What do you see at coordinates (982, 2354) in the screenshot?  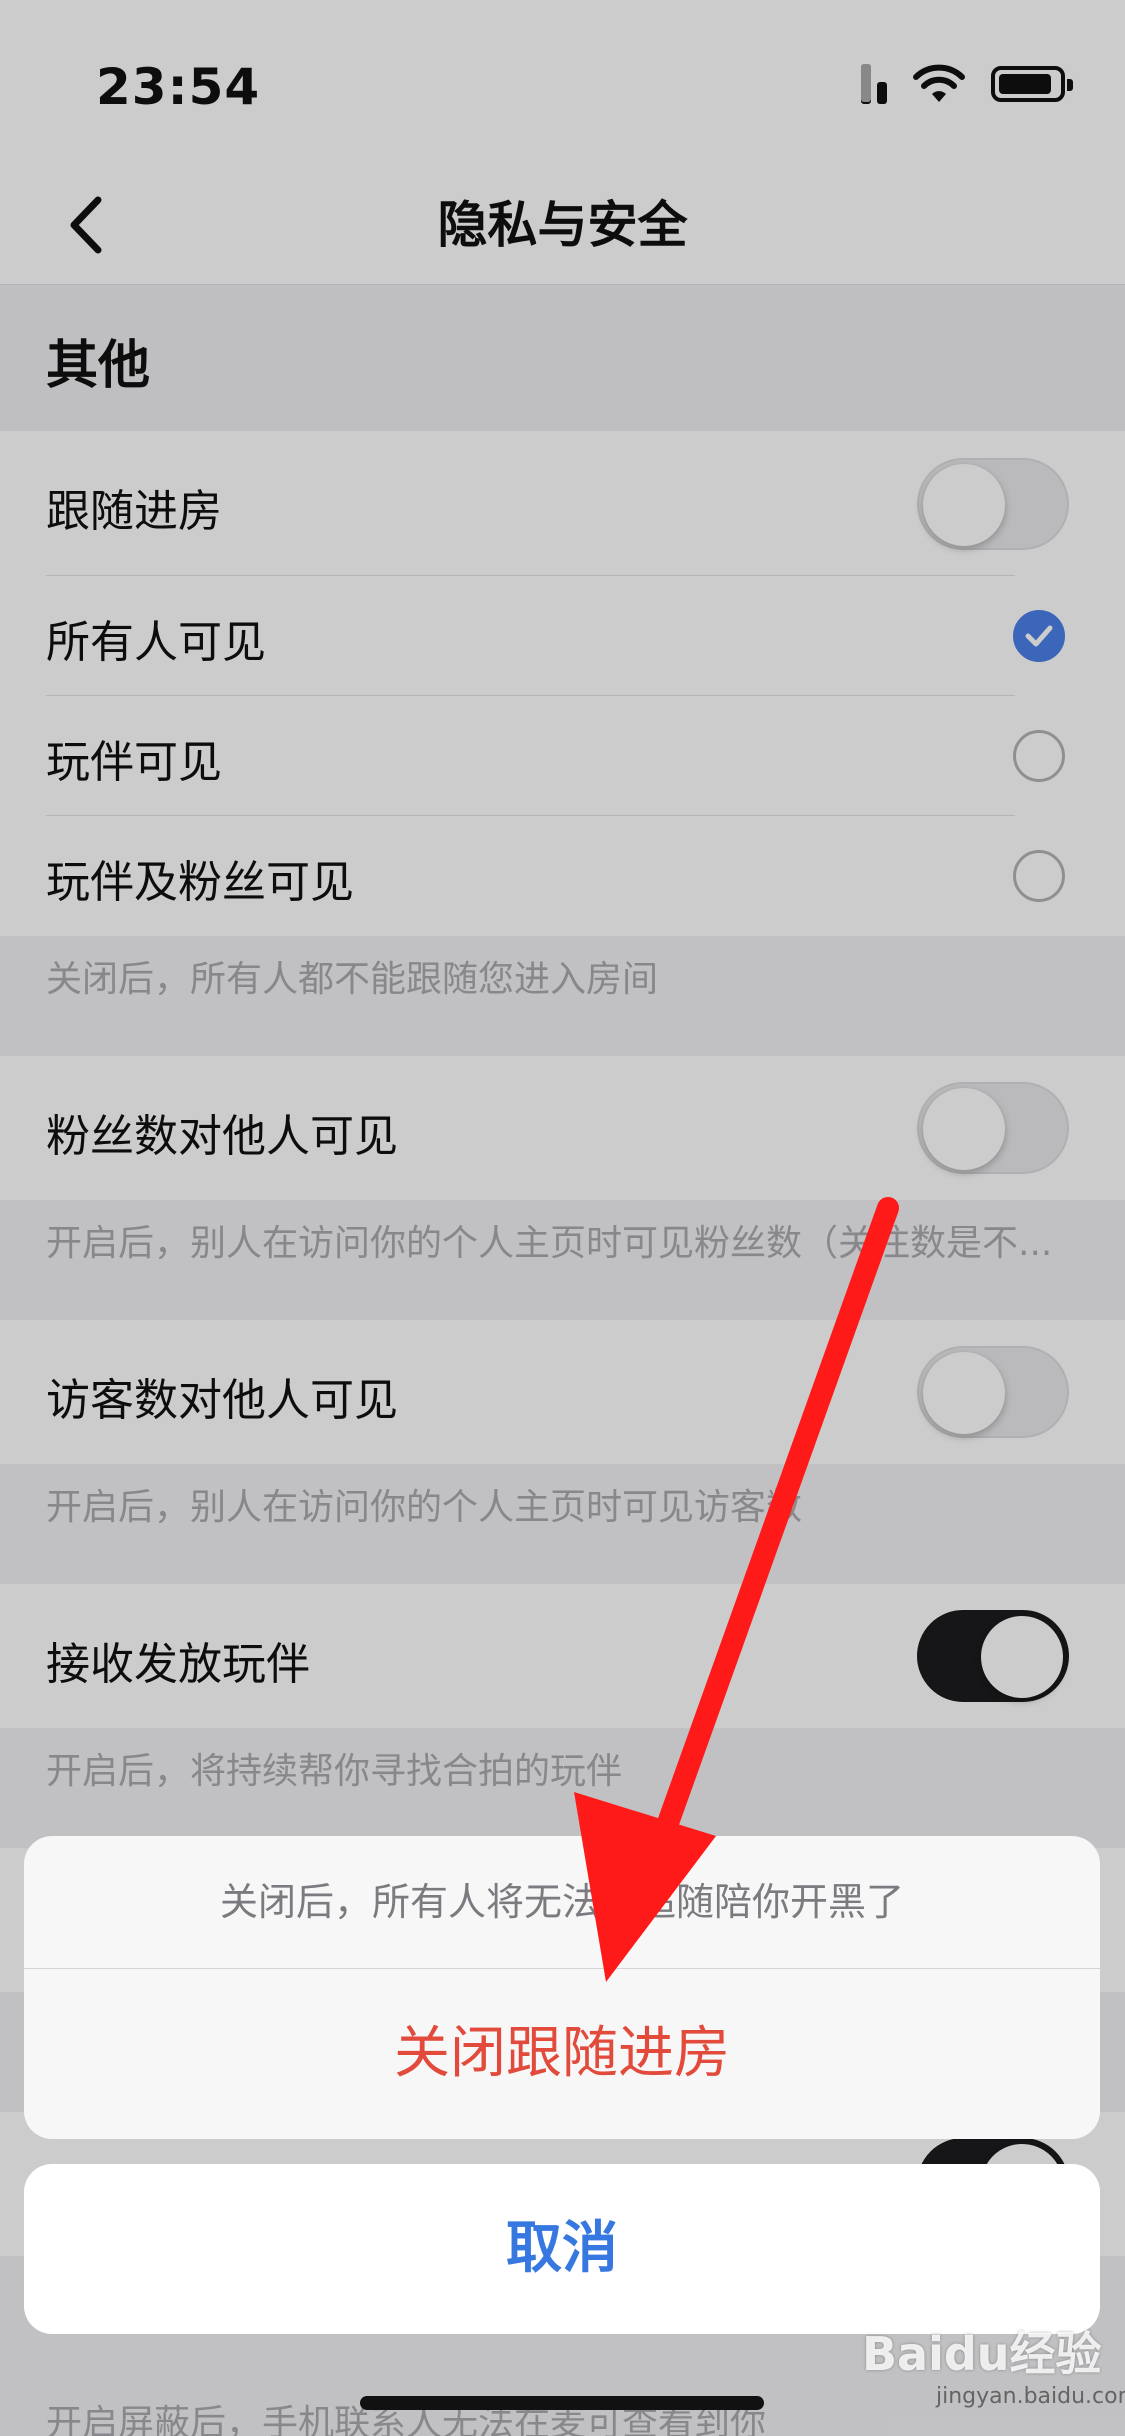 I see `baidu-watermark: Baidu经验` at bounding box center [982, 2354].